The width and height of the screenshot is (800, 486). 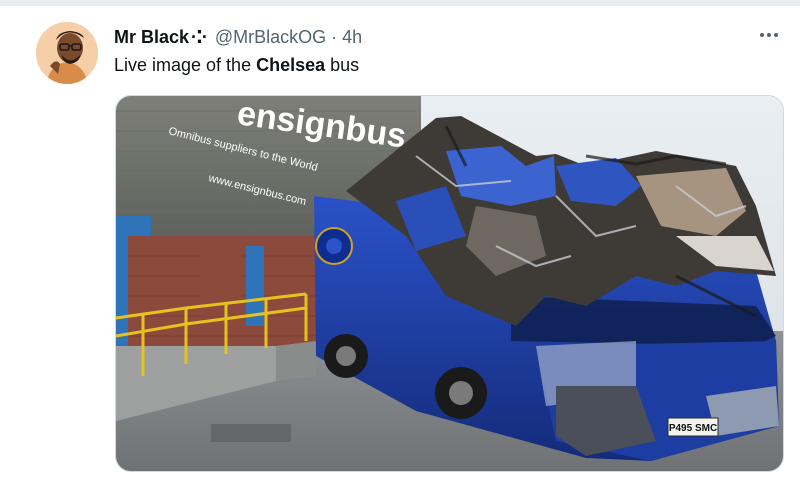 What do you see at coordinates (693, 428) in the screenshot?
I see `number-plate: P495 SMC` at bounding box center [693, 428].